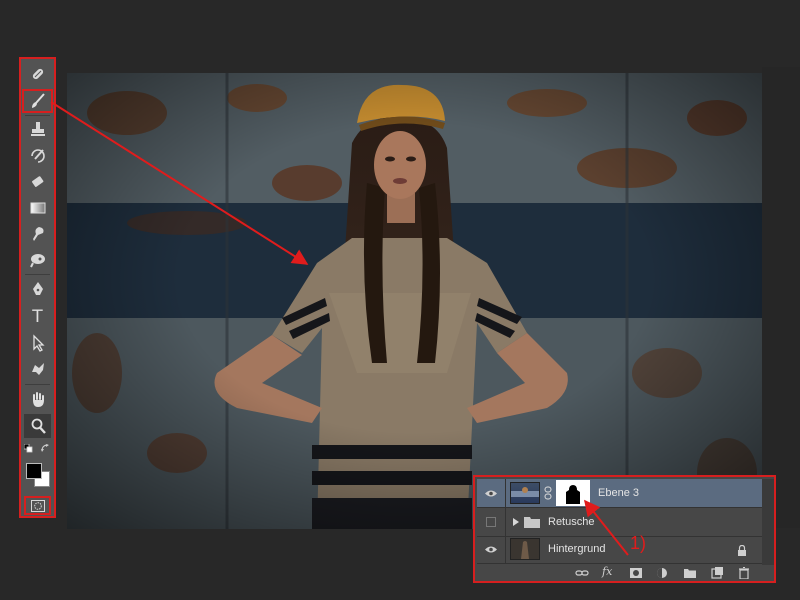  Describe the element at coordinates (37, 505) in the screenshot. I see `quick-mask-icon` at that location.